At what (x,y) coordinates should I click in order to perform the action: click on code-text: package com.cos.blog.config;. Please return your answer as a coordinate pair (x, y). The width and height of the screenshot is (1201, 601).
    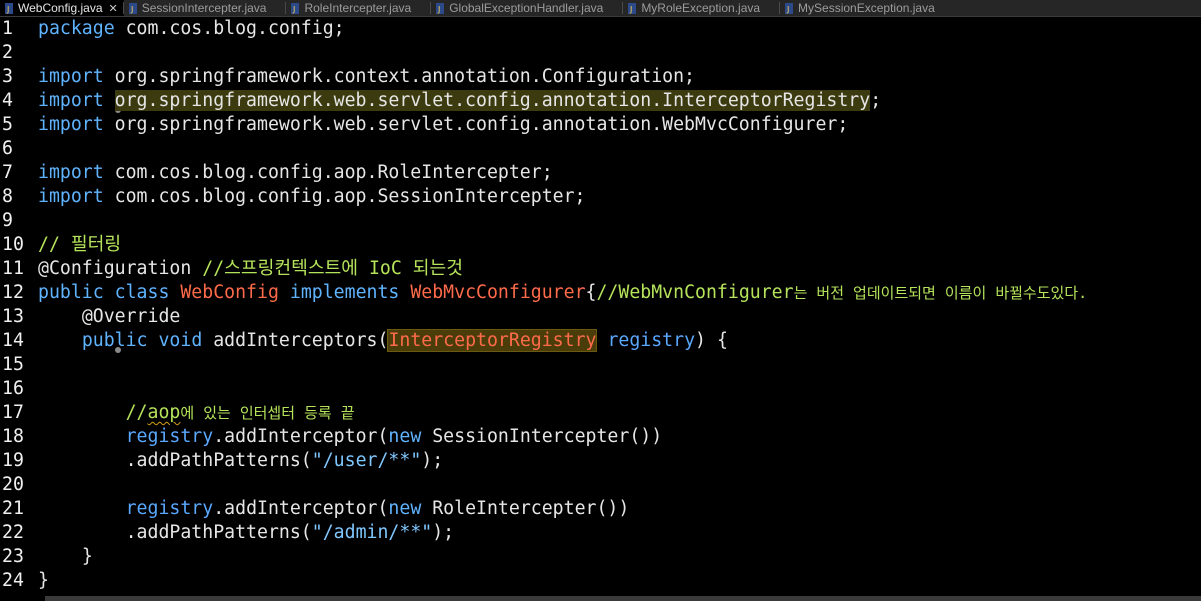
    Looking at the image, I should click on (191, 29).